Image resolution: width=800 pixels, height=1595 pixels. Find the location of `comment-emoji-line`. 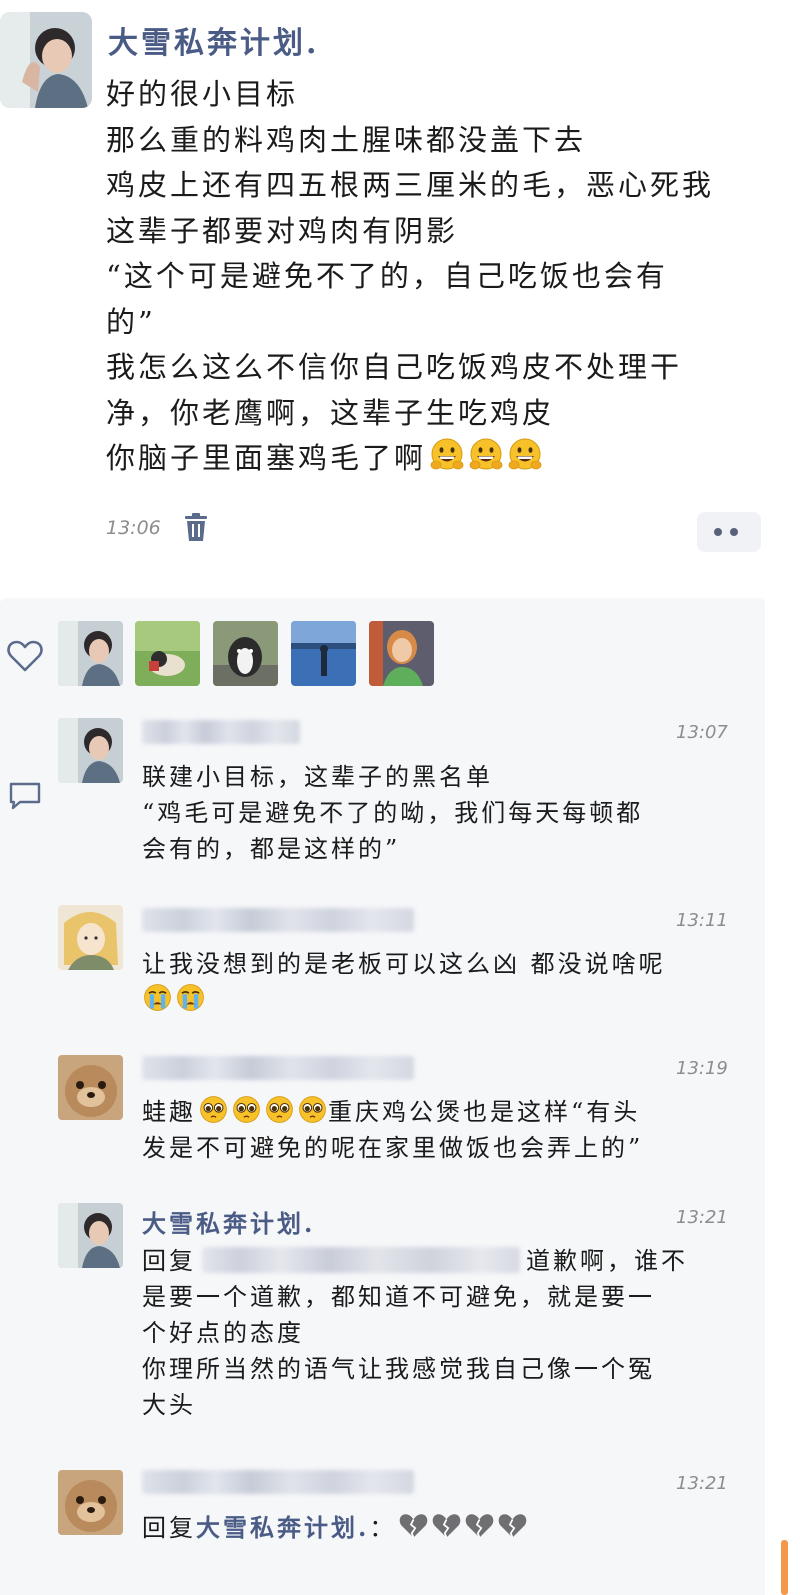

comment-emoji-line is located at coordinates (437, 1000).